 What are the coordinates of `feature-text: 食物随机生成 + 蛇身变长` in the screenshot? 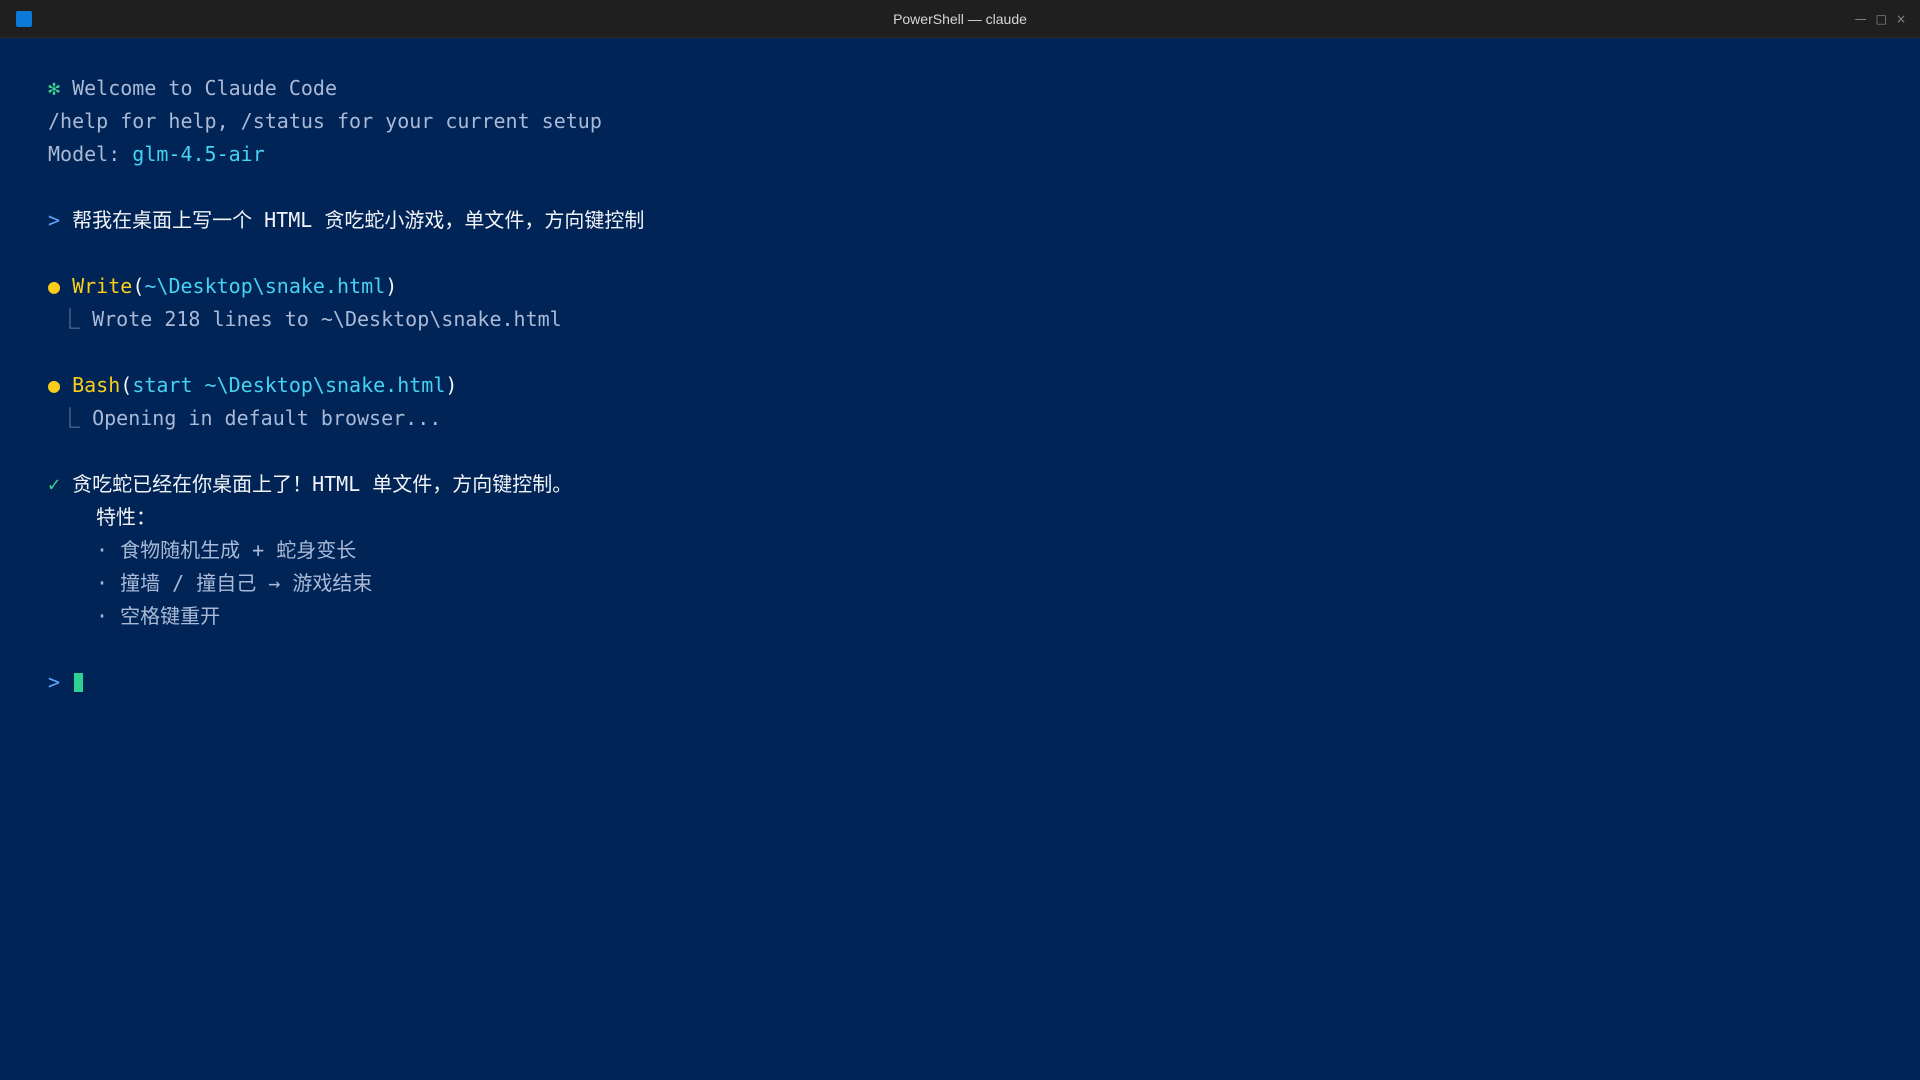 It's located at (238, 550).